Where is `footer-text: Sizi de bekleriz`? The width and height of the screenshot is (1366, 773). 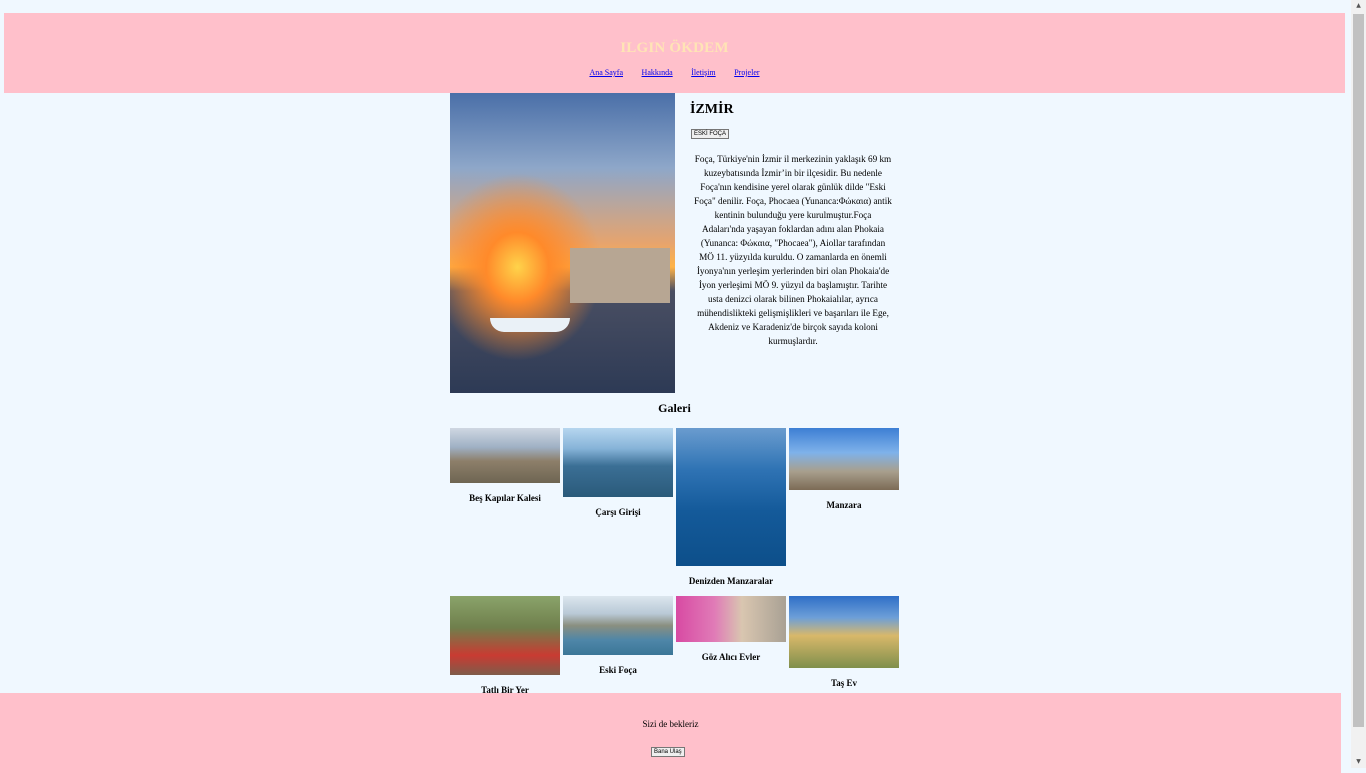
footer-text: Sizi de bekleriz is located at coordinates (670, 724).